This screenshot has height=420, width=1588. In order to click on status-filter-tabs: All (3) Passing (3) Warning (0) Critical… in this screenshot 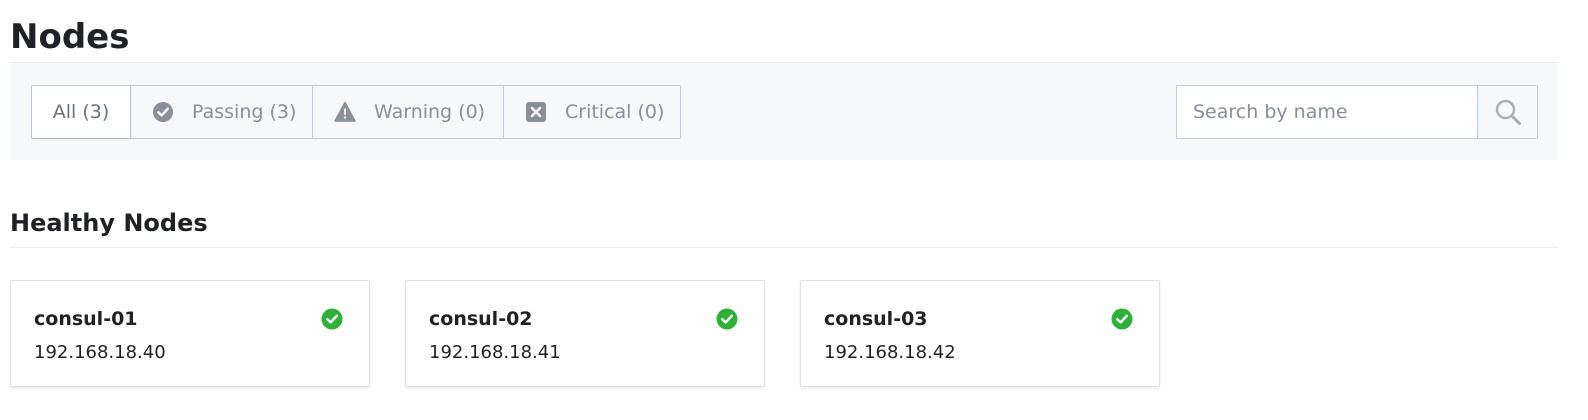, I will do `click(356, 112)`.